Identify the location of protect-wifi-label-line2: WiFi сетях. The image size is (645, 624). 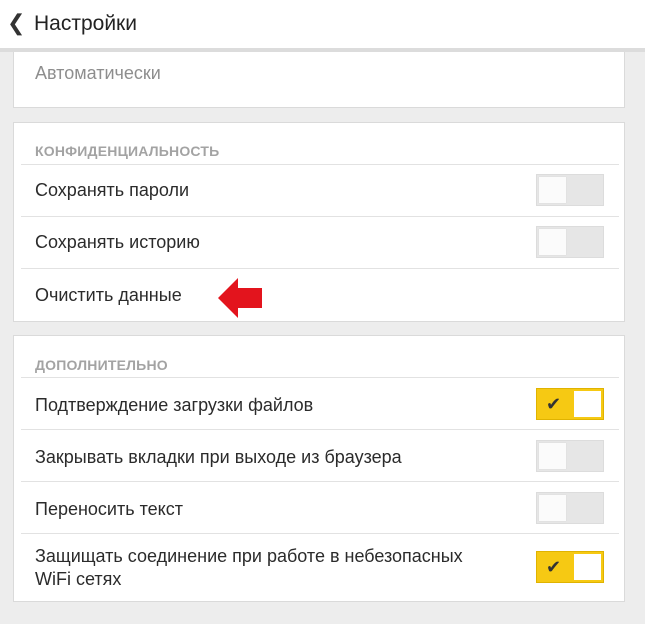
(78, 579).